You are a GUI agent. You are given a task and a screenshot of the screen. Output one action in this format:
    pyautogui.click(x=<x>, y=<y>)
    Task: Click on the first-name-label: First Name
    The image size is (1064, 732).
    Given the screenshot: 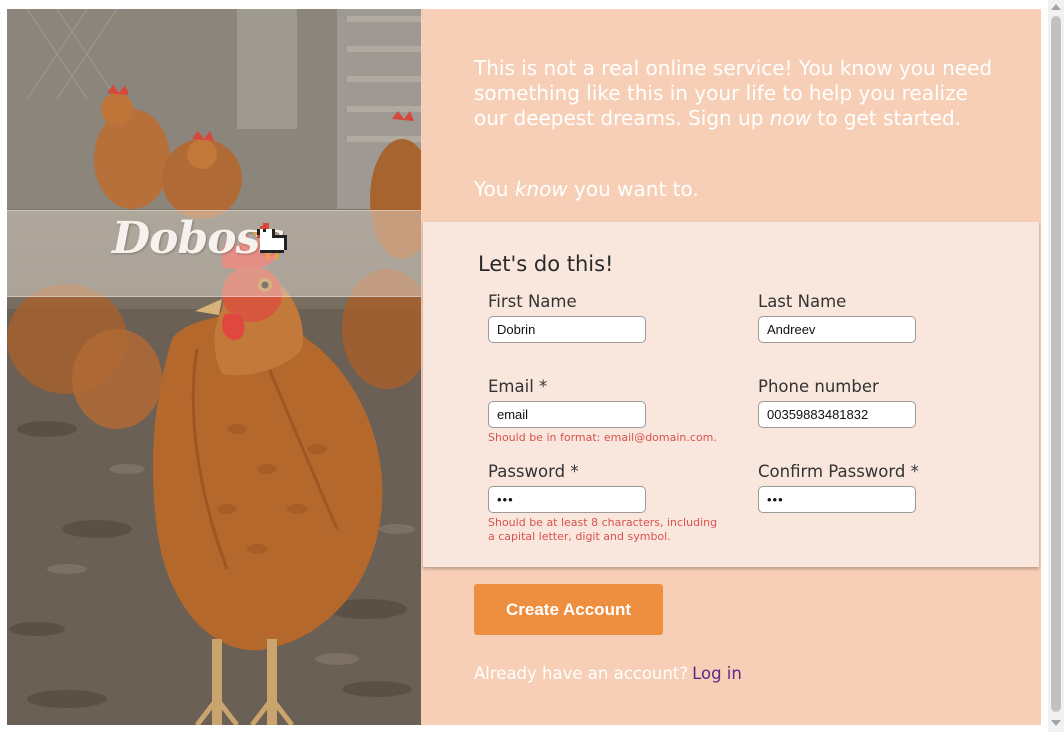 What is the action you would take?
    pyautogui.click(x=532, y=301)
    